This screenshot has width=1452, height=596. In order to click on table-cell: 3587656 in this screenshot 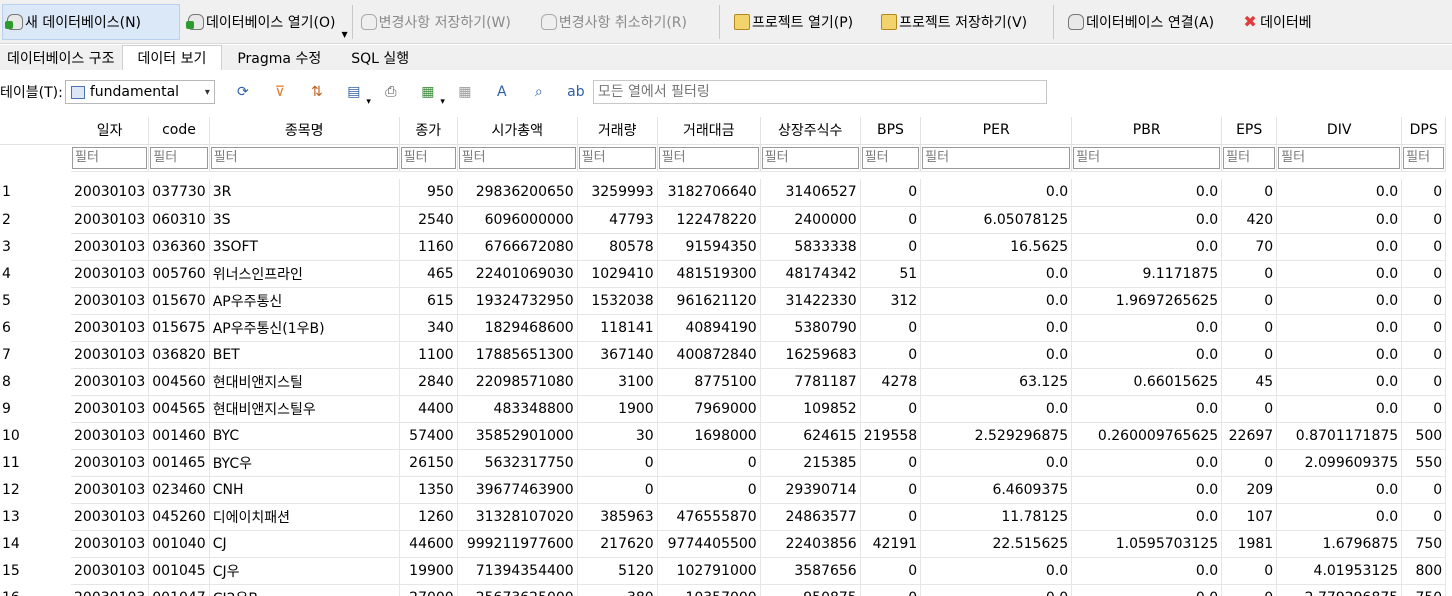, I will do `click(810, 571)`.